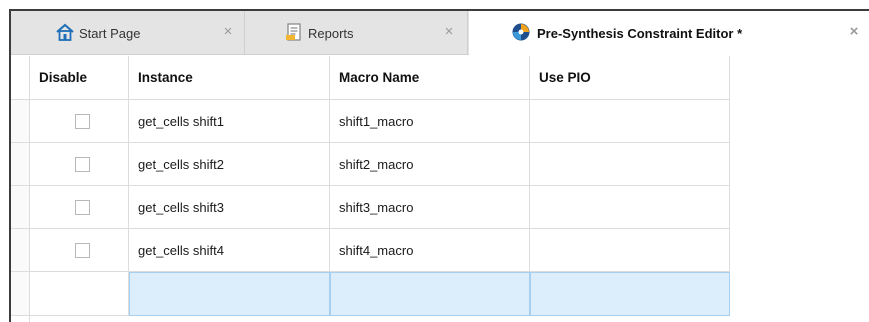  Describe the element at coordinates (20, 78) in the screenshot. I see `row-header-corner` at that location.